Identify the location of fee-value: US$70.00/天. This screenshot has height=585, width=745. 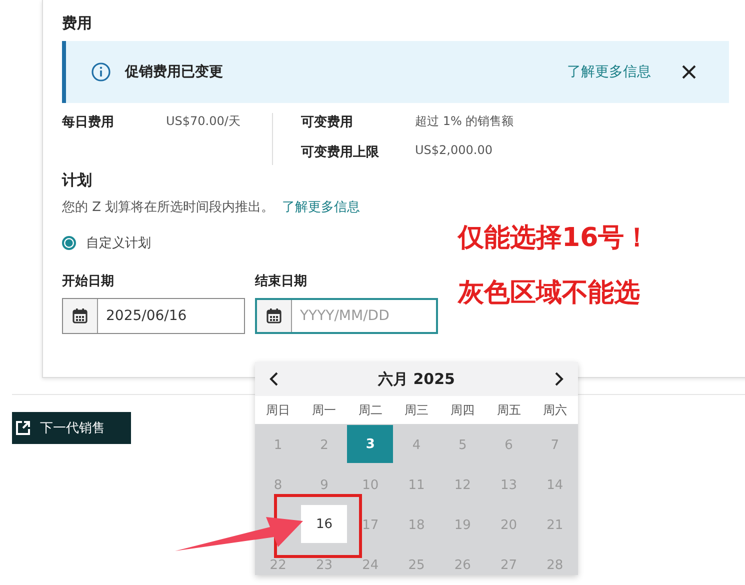
(203, 121).